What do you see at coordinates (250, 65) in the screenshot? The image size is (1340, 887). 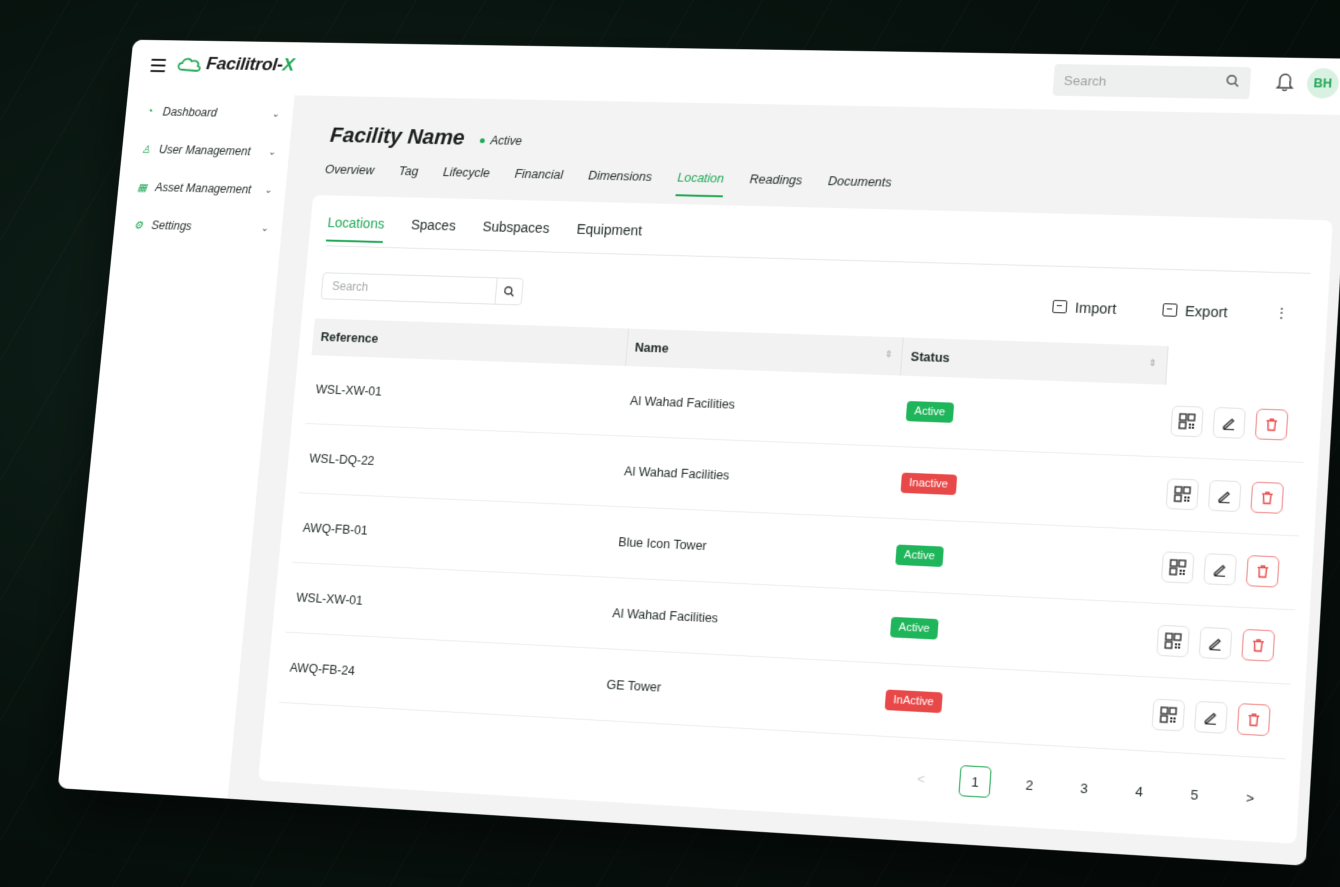 I see `logo-text: Facilitrol-X` at bounding box center [250, 65].